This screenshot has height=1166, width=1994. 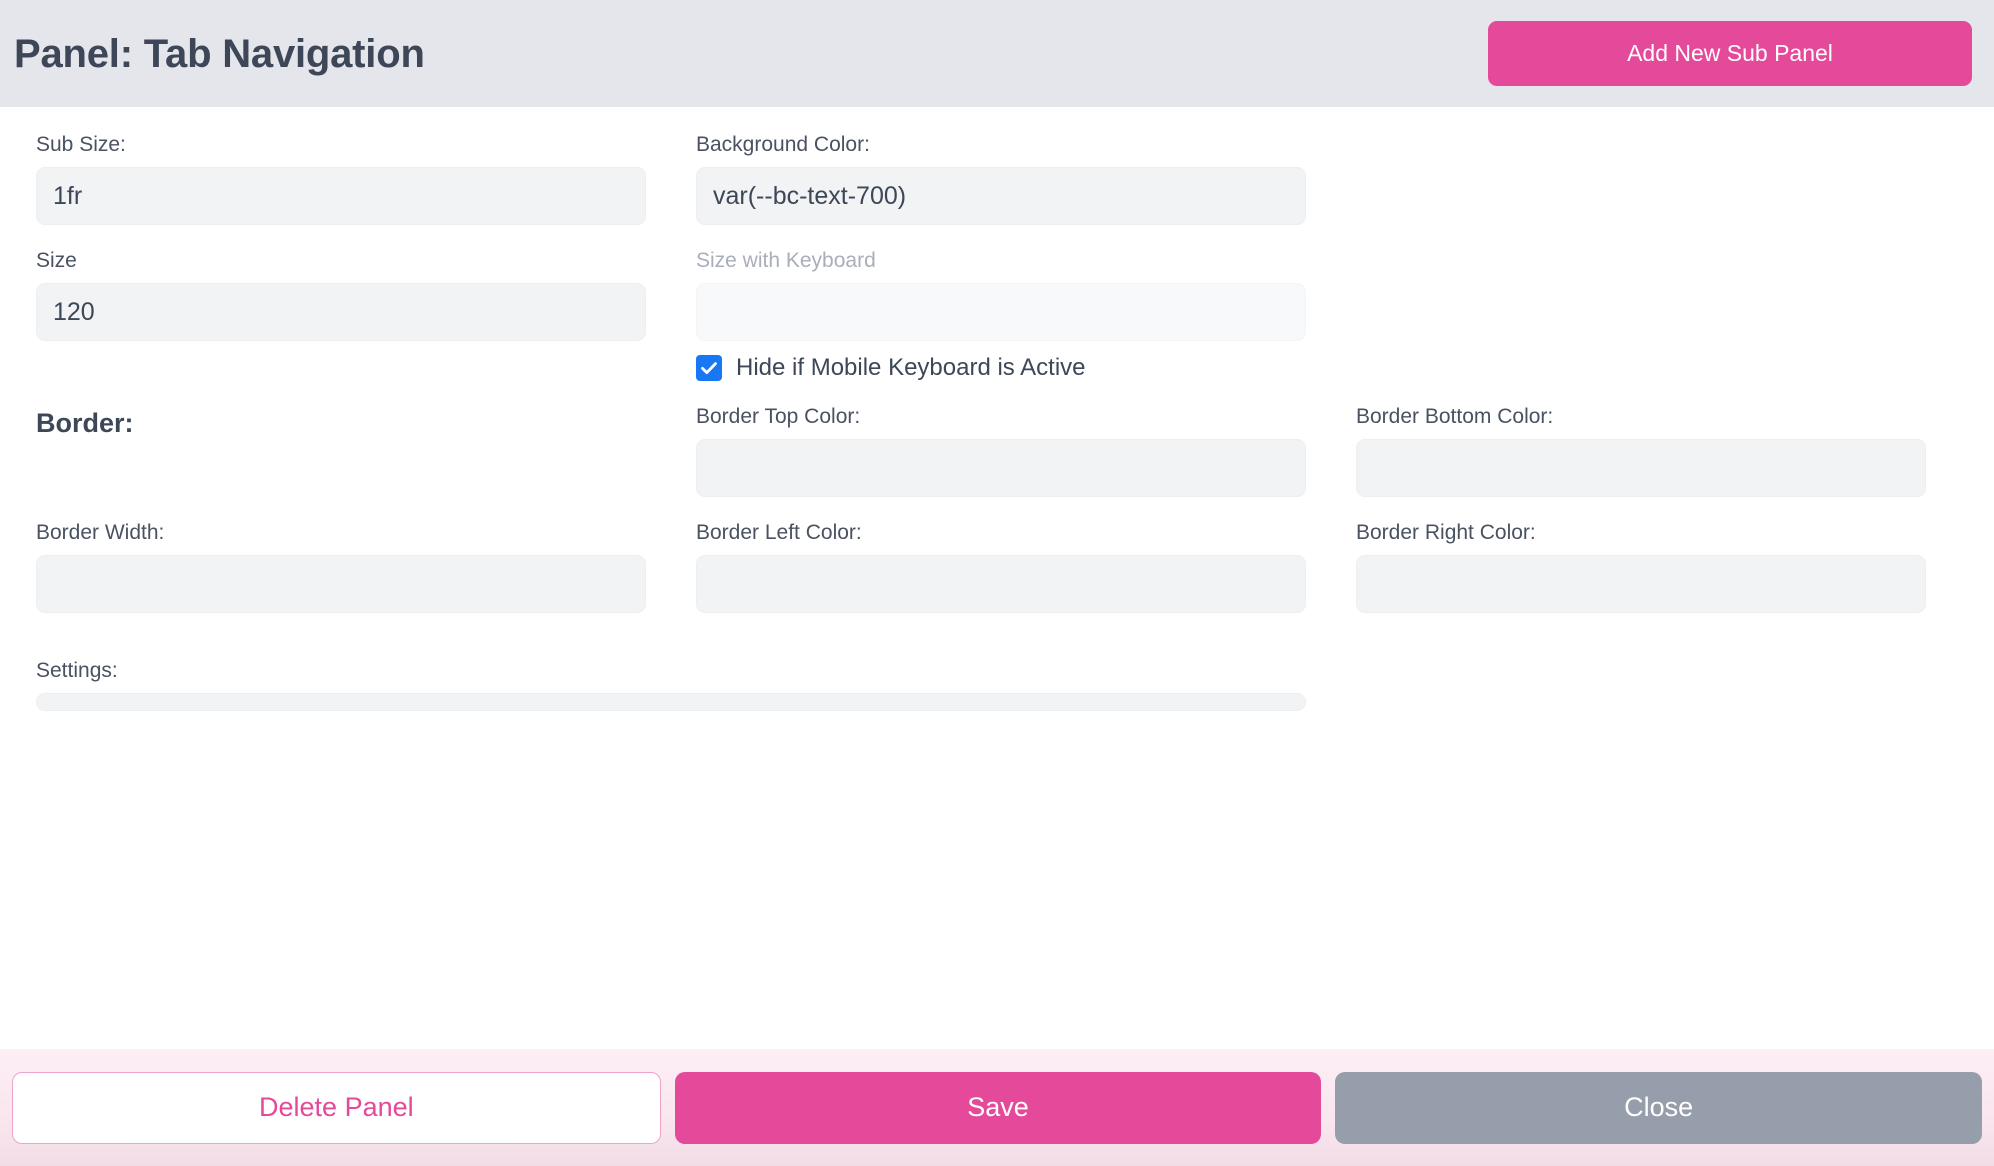 What do you see at coordinates (341, 196) in the screenshot?
I see `sub-size-input` at bounding box center [341, 196].